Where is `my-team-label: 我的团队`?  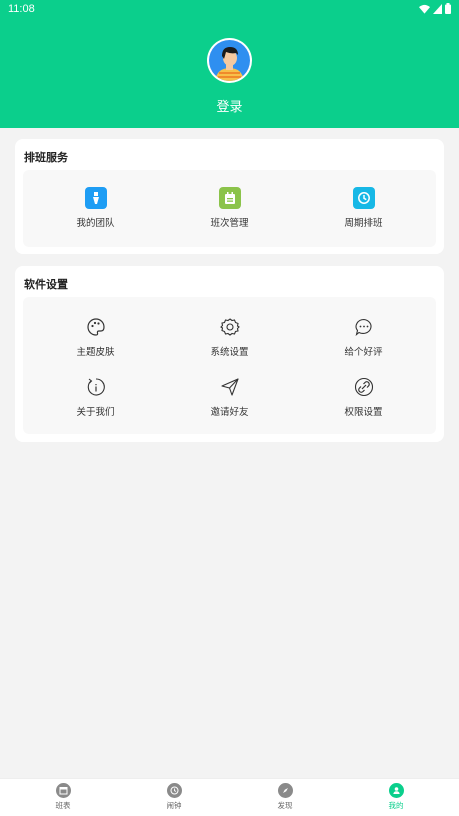
my-team-label: 我的团队 is located at coordinates (95, 223).